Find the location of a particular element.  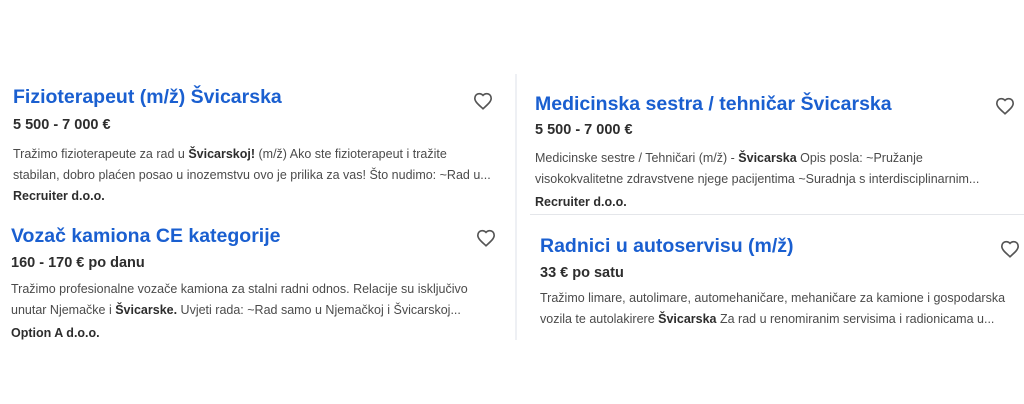

job-title-link: Medicinska sestra / tehničar Švicarska is located at coordinates (713, 104).